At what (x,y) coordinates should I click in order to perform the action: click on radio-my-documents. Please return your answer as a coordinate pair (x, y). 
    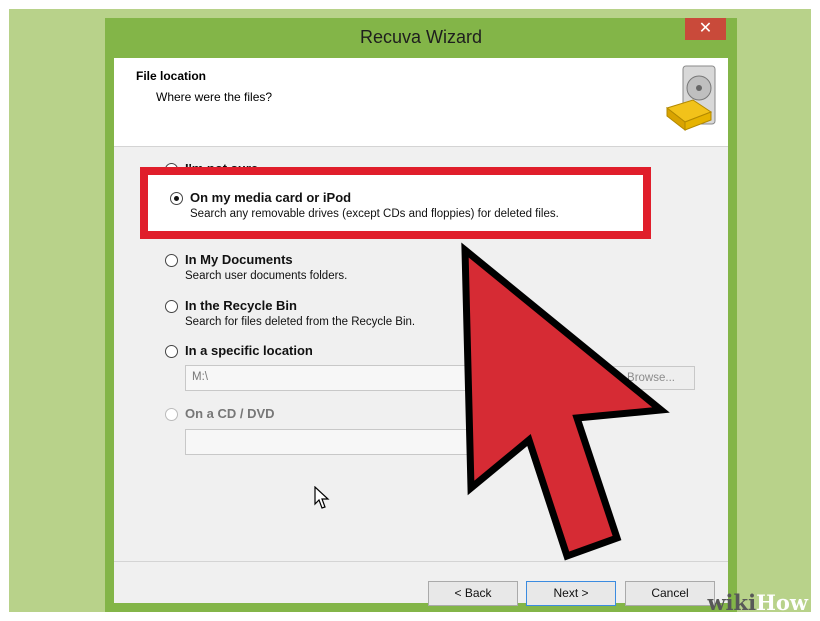
    Looking at the image, I should click on (171, 260).